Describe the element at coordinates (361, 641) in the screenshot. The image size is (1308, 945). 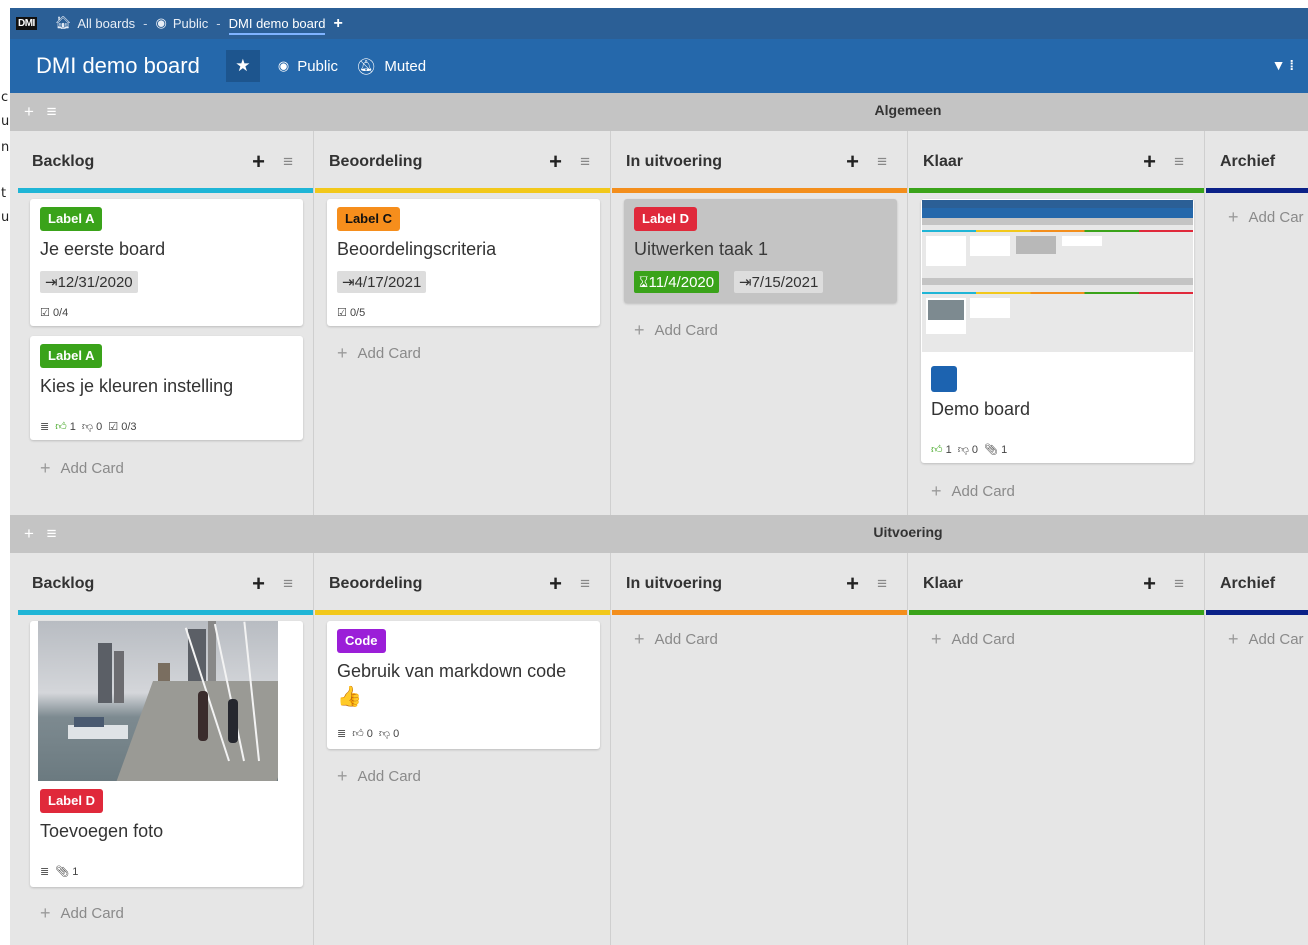
I see `card-label: Code` at that location.